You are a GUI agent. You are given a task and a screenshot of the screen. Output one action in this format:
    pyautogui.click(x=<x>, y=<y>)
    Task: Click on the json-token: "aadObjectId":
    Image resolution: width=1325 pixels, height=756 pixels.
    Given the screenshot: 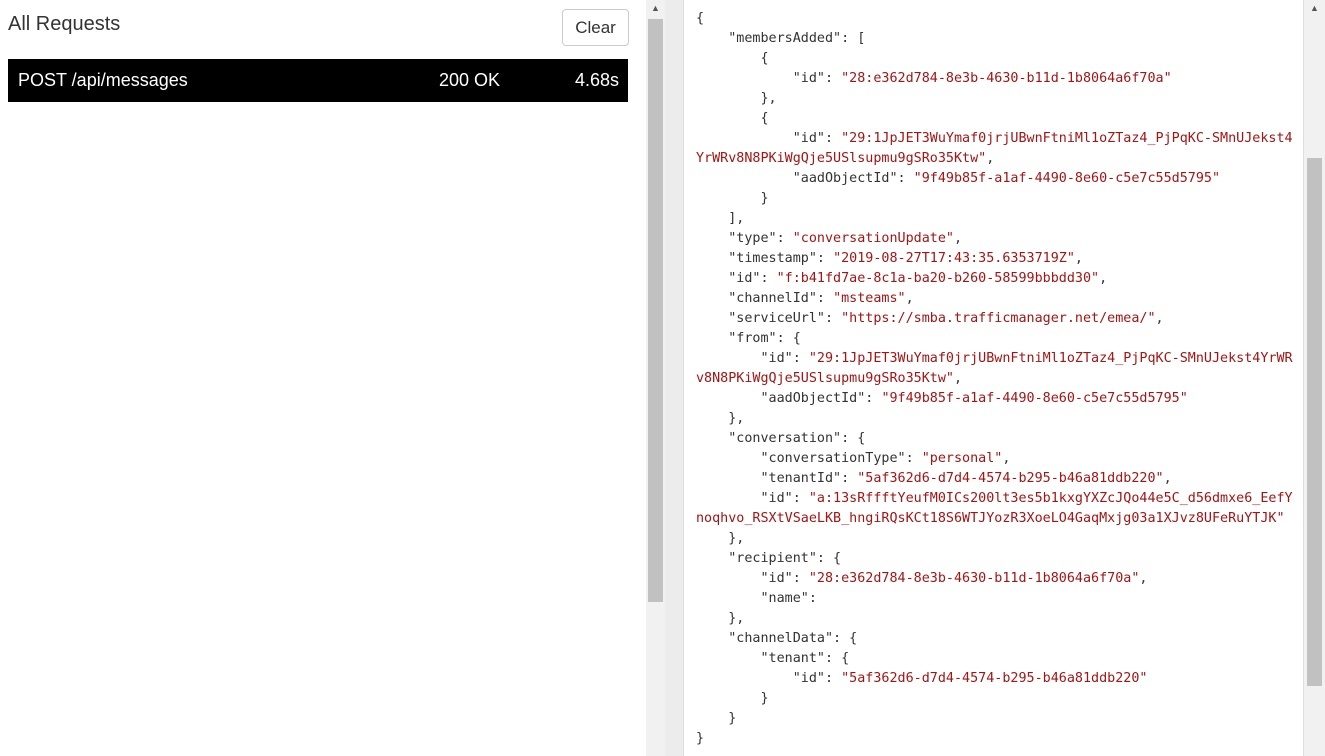 What is the action you would take?
    pyautogui.click(x=789, y=398)
    